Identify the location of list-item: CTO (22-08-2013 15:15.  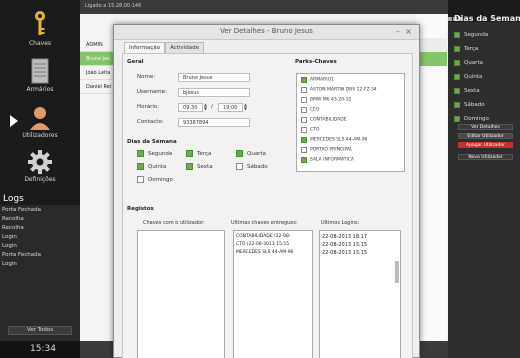
(263, 244).